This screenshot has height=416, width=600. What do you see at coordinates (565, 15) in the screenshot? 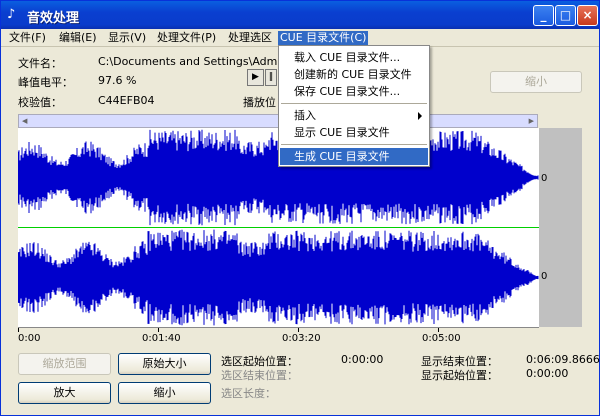
I see `maximize-button: □` at bounding box center [565, 15].